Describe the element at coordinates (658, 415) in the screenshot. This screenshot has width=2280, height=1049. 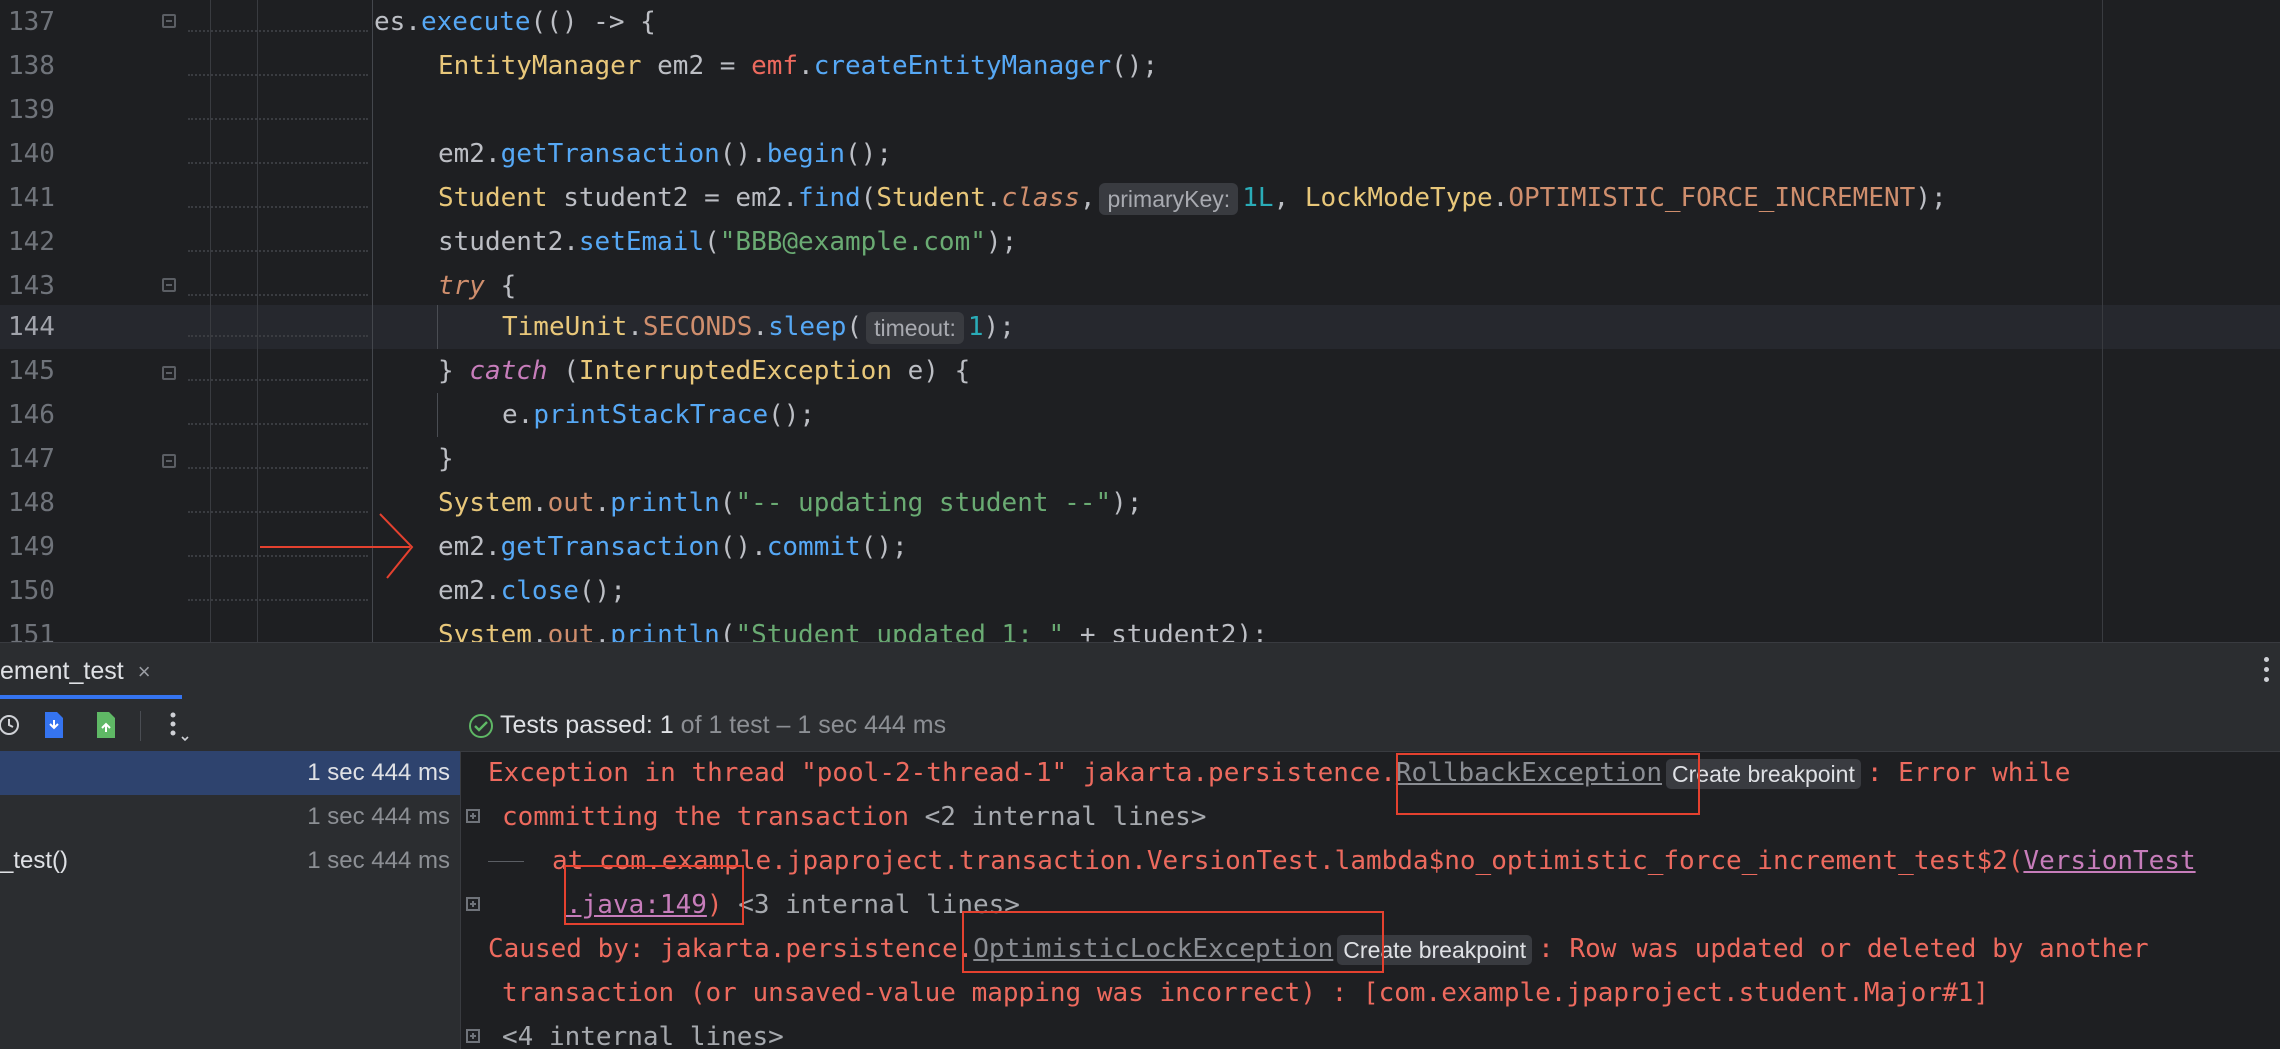
I see `code-line-146: e.printStackTrace();` at that location.